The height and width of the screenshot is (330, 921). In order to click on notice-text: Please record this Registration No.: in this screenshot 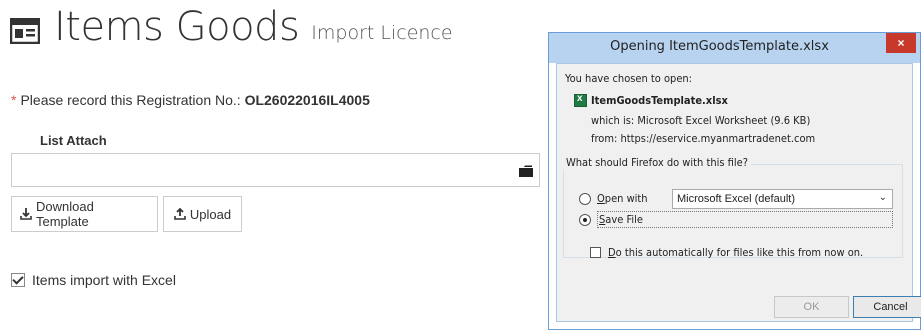, I will do `click(130, 100)`.